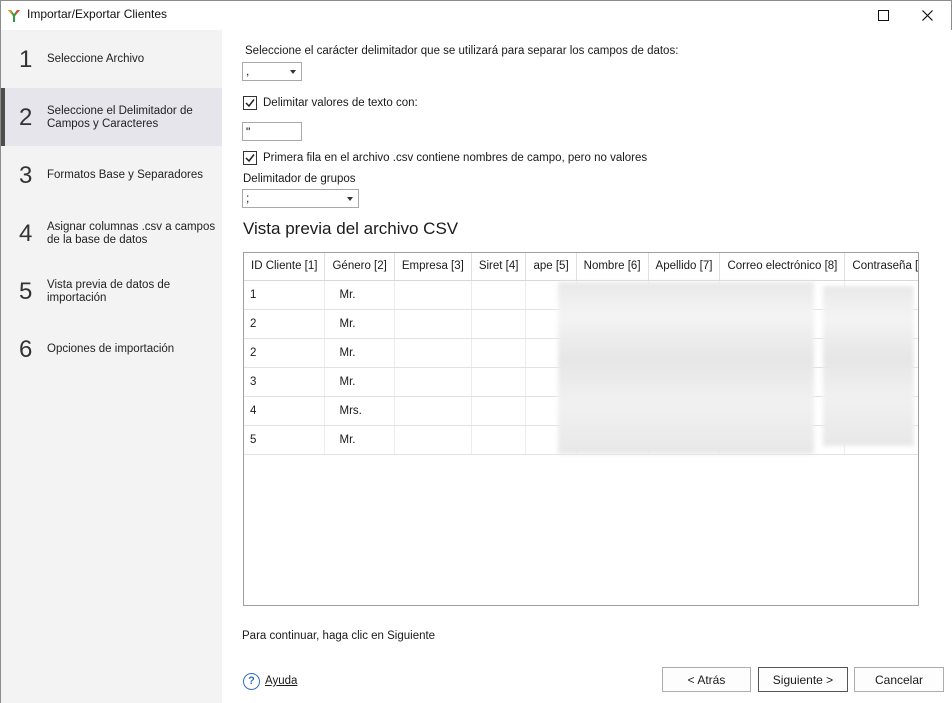 The width and height of the screenshot is (952, 703). What do you see at coordinates (96, 59) in the screenshot?
I see `step-label: Seleccione Archivo` at bounding box center [96, 59].